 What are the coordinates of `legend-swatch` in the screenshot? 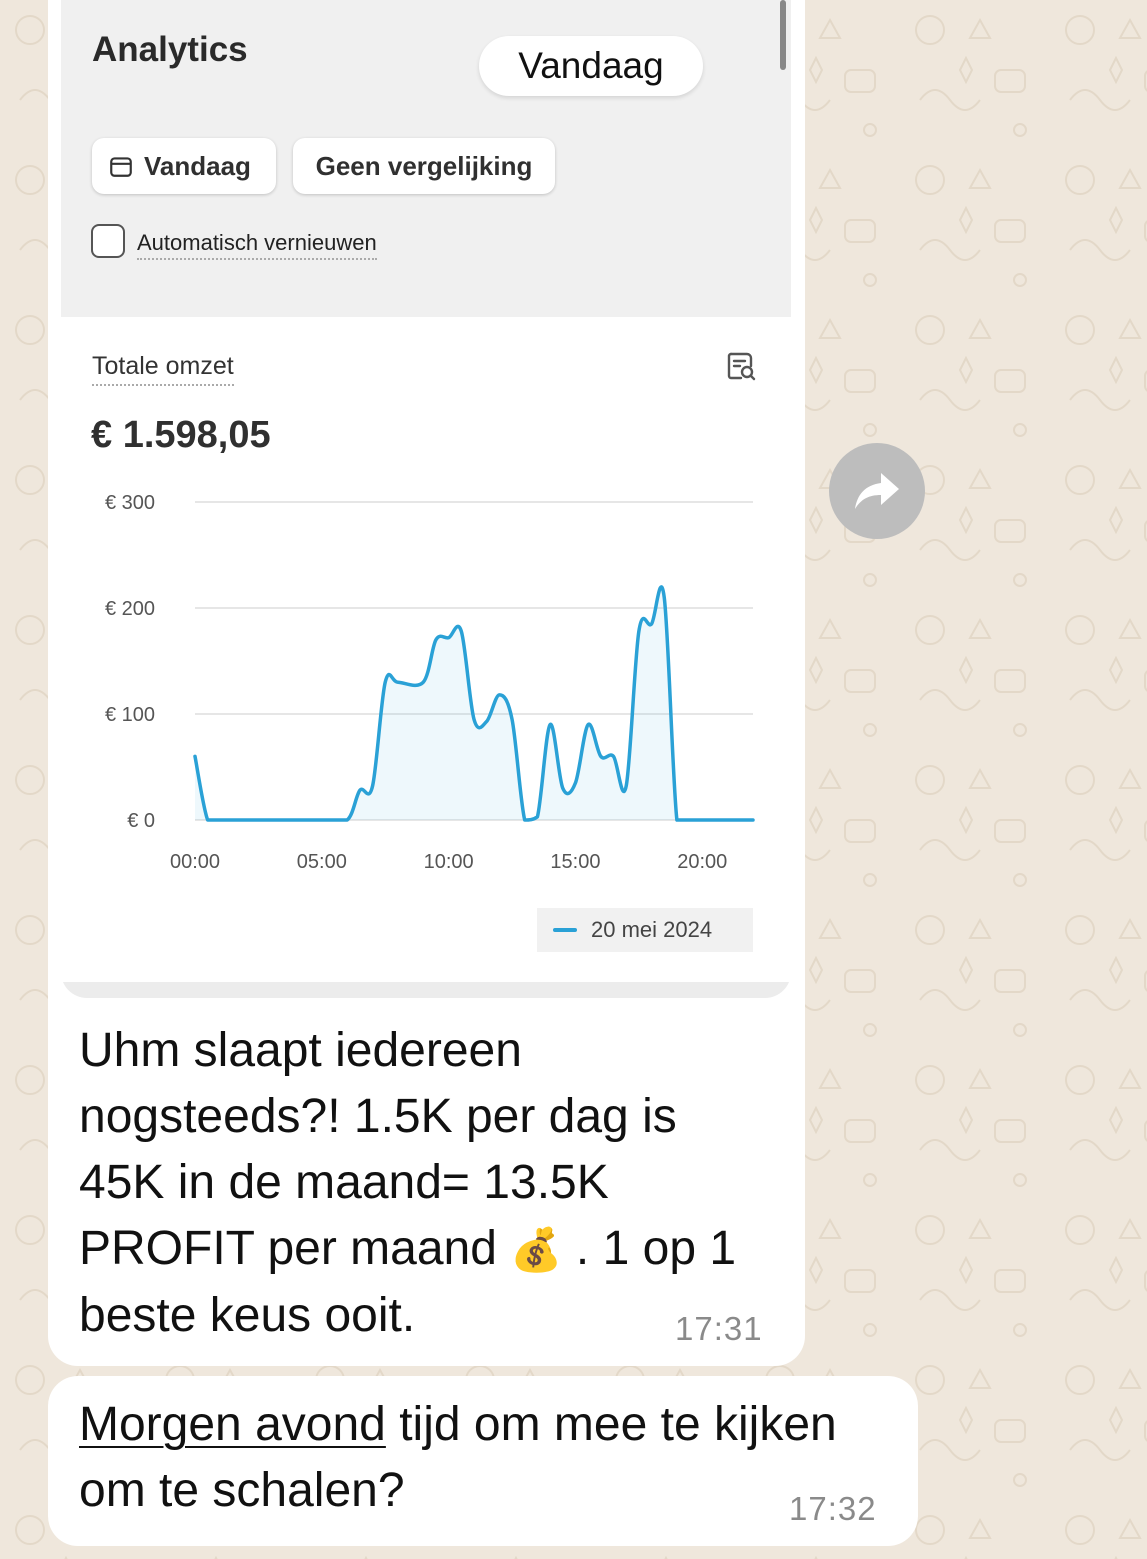 It's located at (565, 930).